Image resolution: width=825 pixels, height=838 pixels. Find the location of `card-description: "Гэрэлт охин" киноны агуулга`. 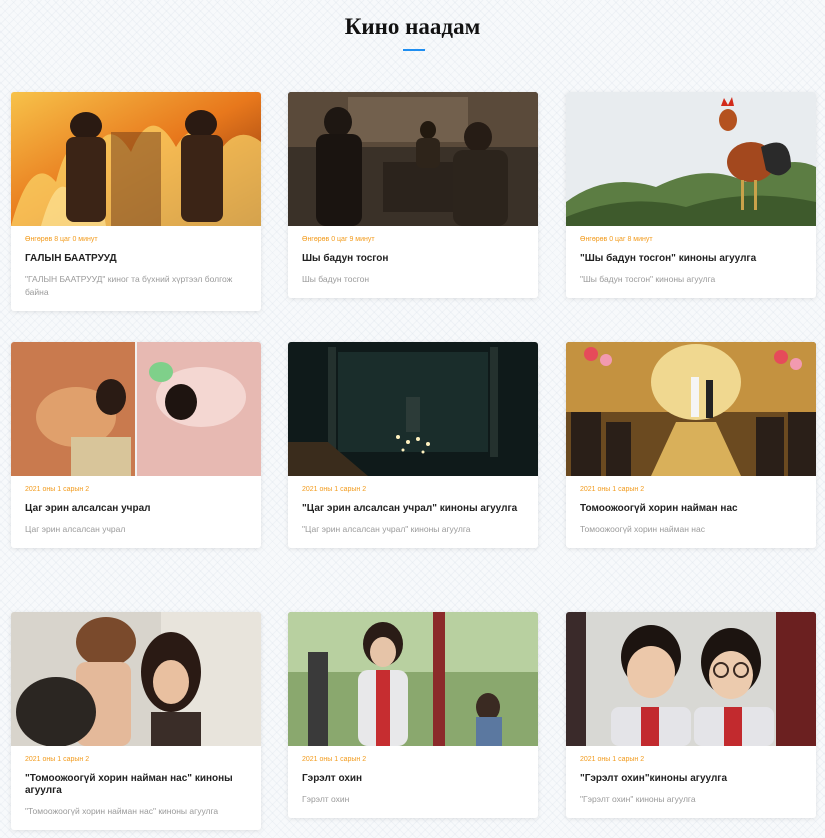

card-description: "Гэрэлт охин" киноны агуулга is located at coordinates (638, 799).